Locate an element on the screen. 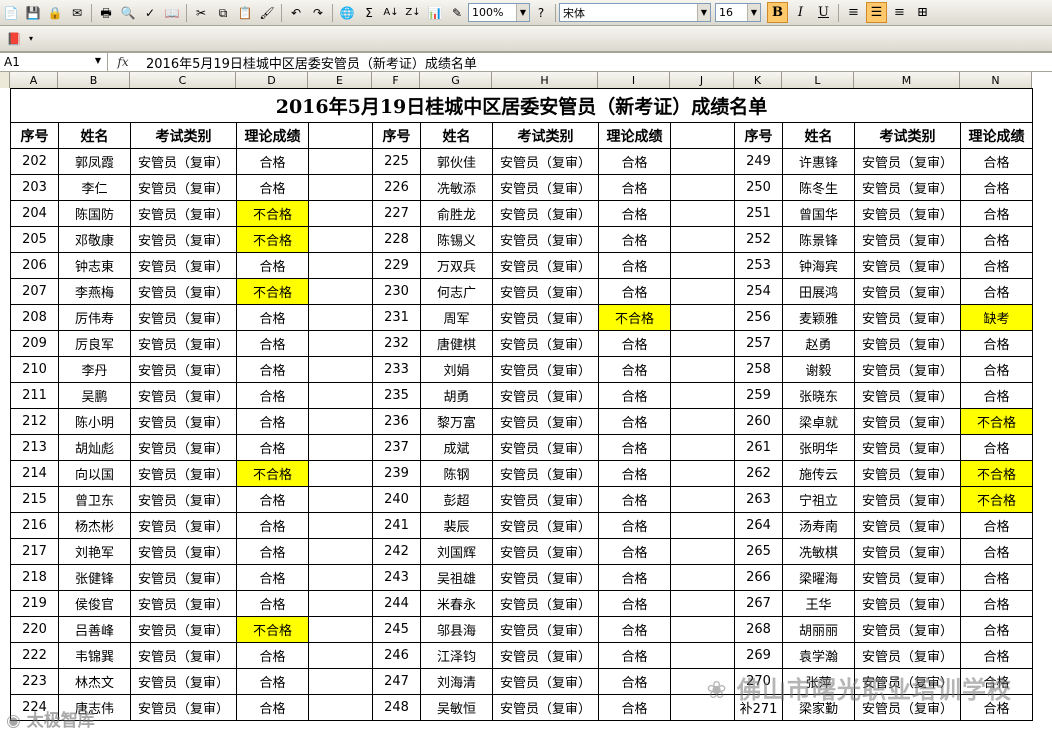  name-cell: 胡灿彪 is located at coordinates (94, 447).